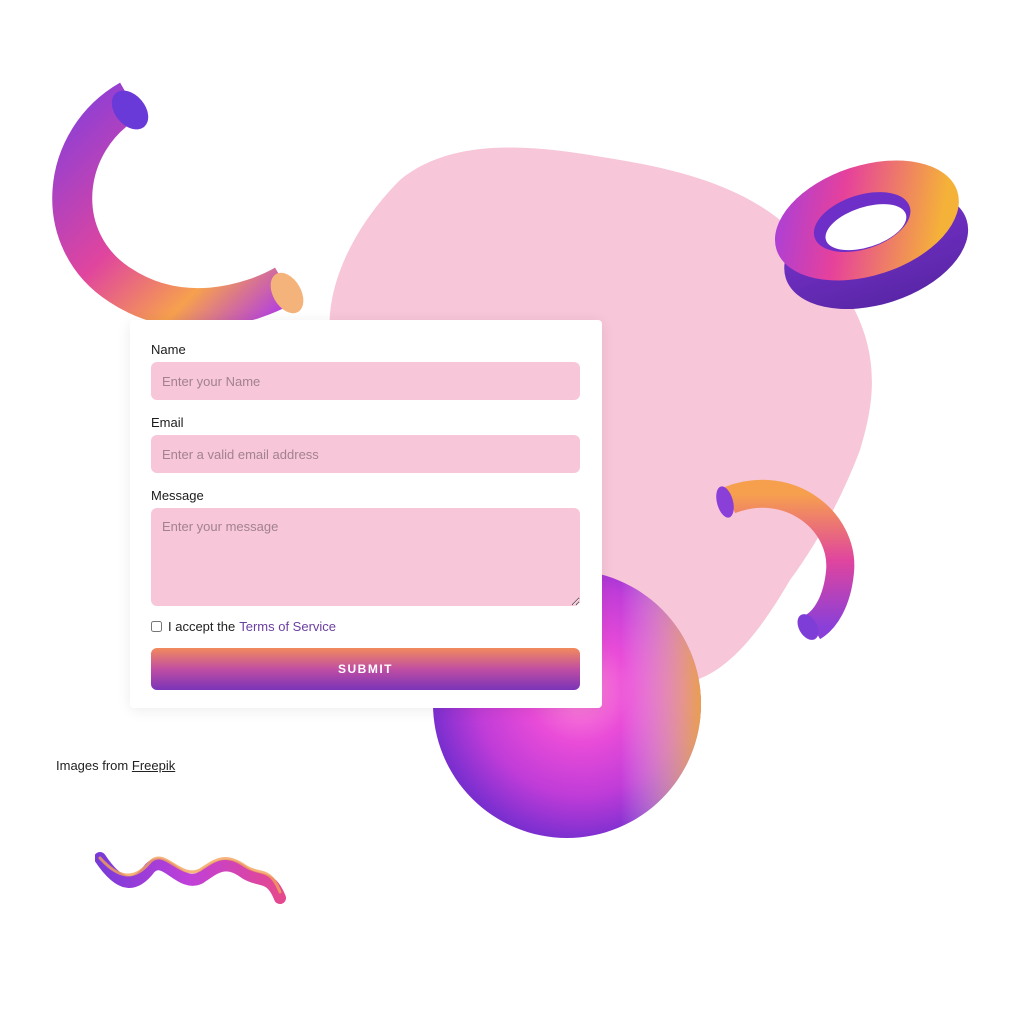 This screenshot has height=1024, width=1024. I want to click on terms-of-service-link: Terms of Service, so click(287, 626).